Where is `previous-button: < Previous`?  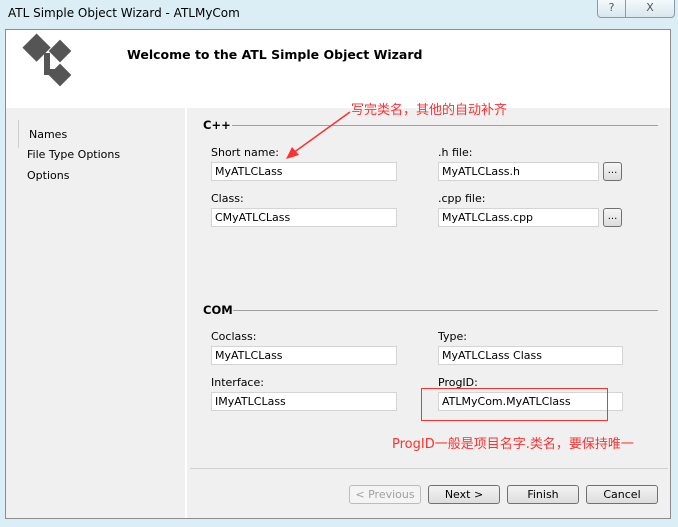 previous-button: < Previous is located at coordinates (385, 494).